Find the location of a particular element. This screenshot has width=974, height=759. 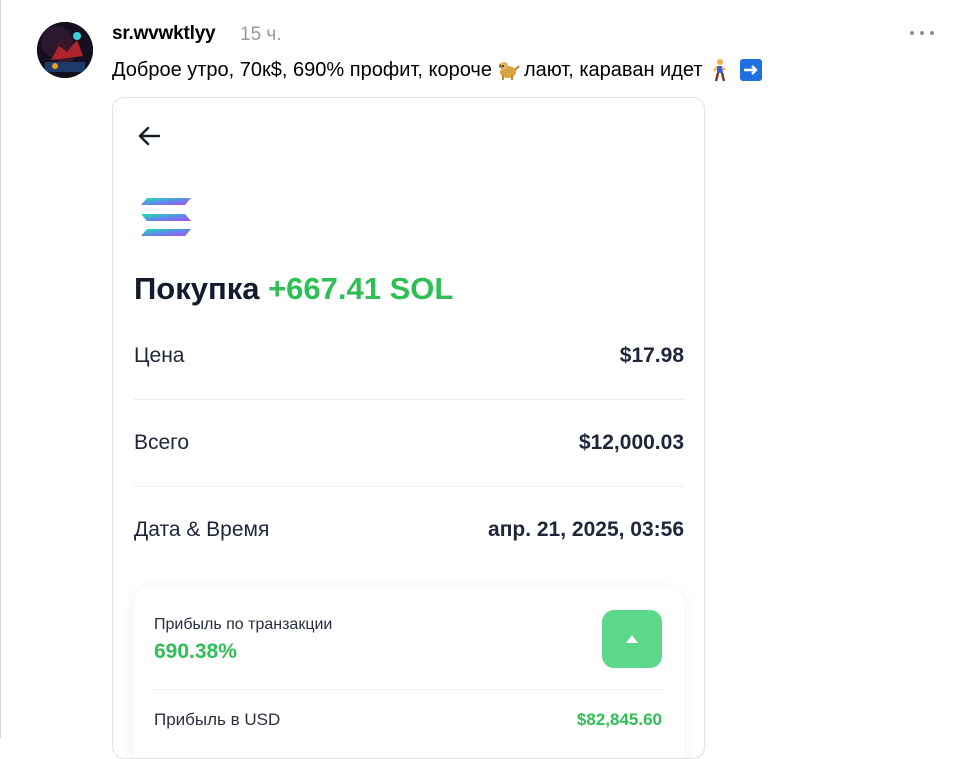

usd-profit-label: Прибыль в USD is located at coordinates (217, 719).